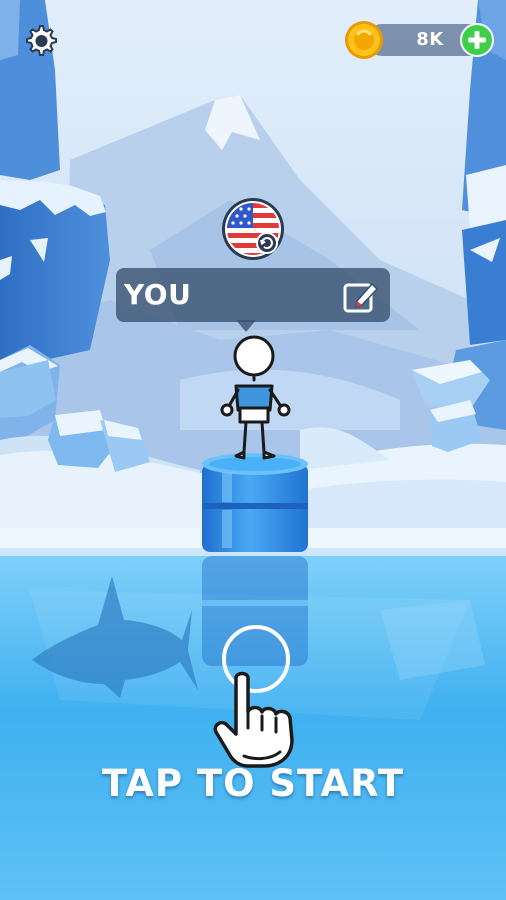 The image size is (506, 900). I want to click on settings-button, so click(40, 41).